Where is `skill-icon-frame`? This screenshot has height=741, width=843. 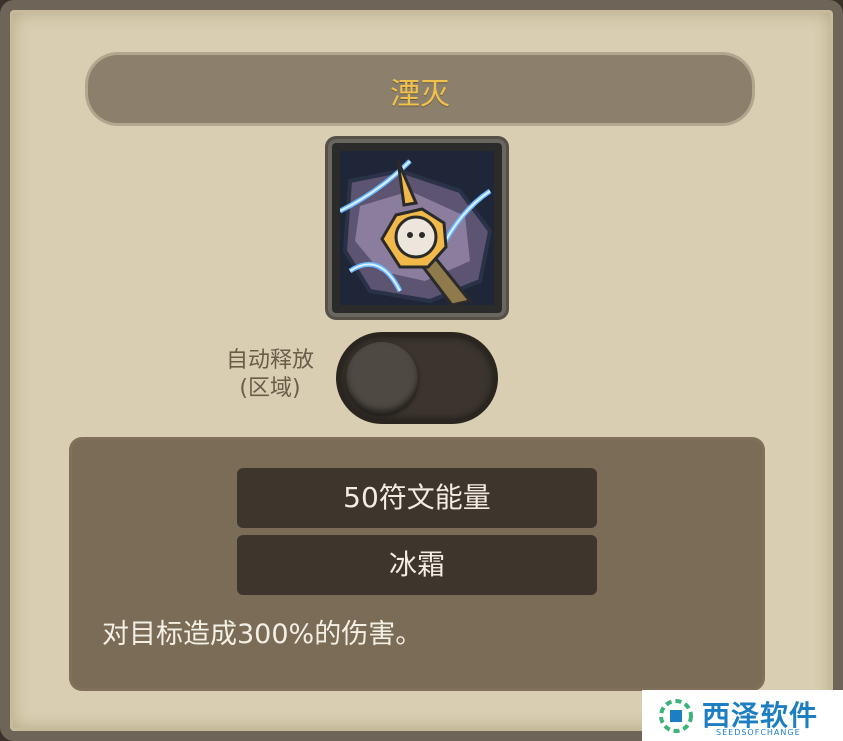
skill-icon-frame is located at coordinates (417, 228).